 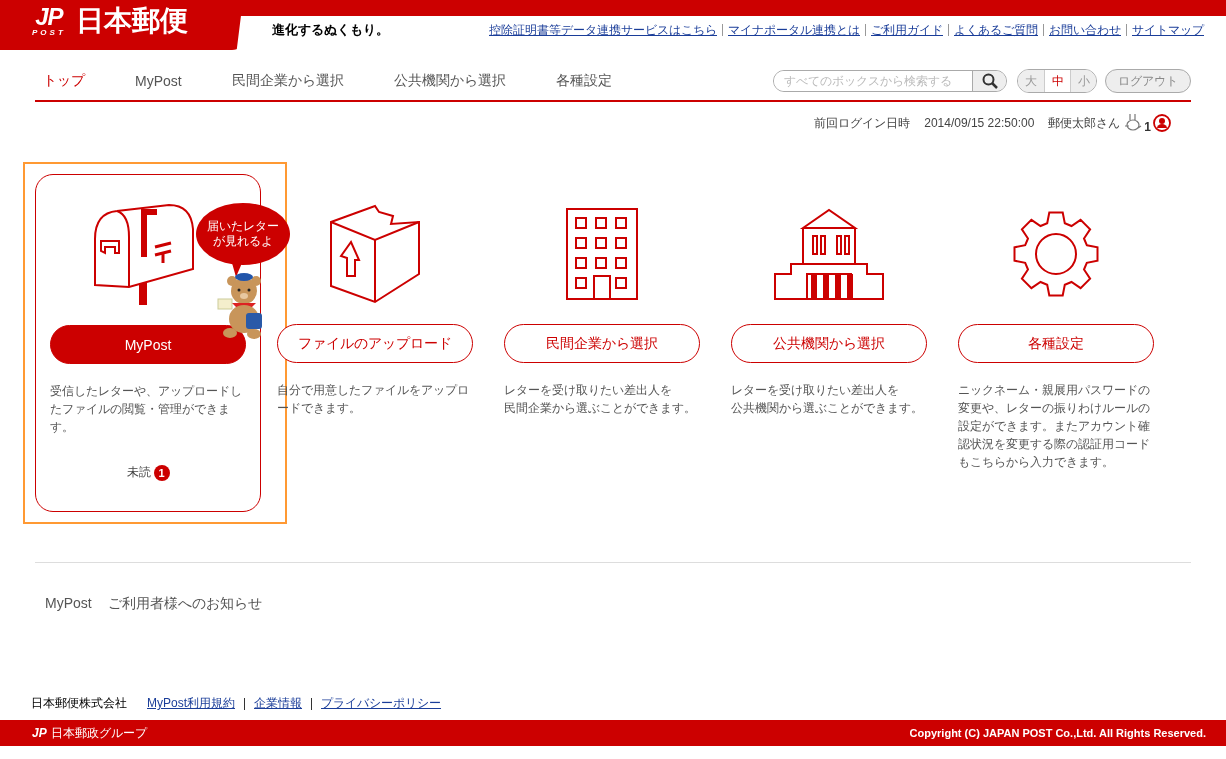 What do you see at coordinates (49, 16) in the screenshot?
I see `logo-mark: JP` at bounding box center [49, 16].